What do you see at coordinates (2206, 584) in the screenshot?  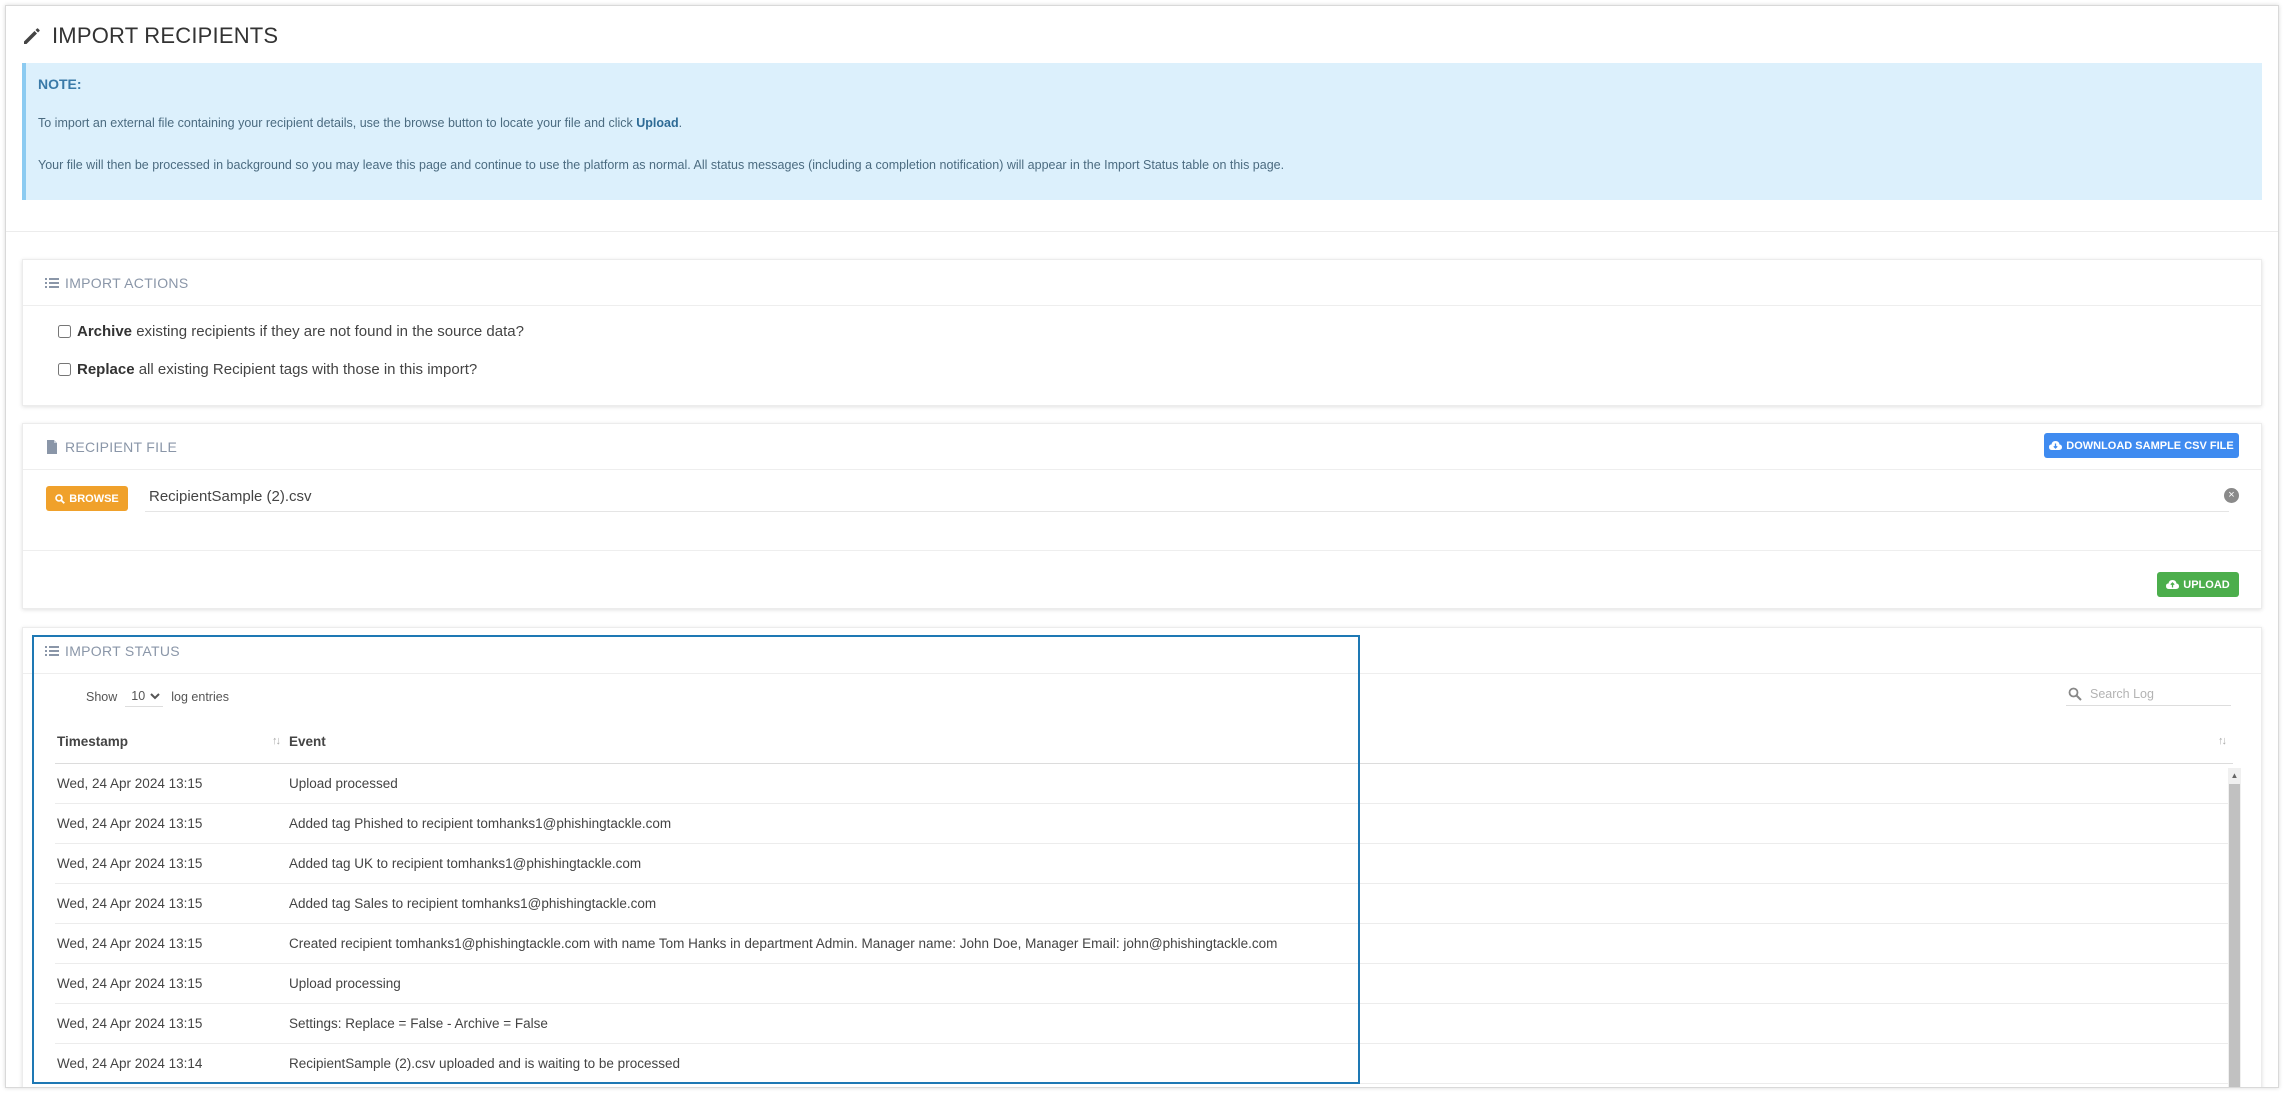 I see `upload-label: UPLOAD` at bounding box center [2206, 584].